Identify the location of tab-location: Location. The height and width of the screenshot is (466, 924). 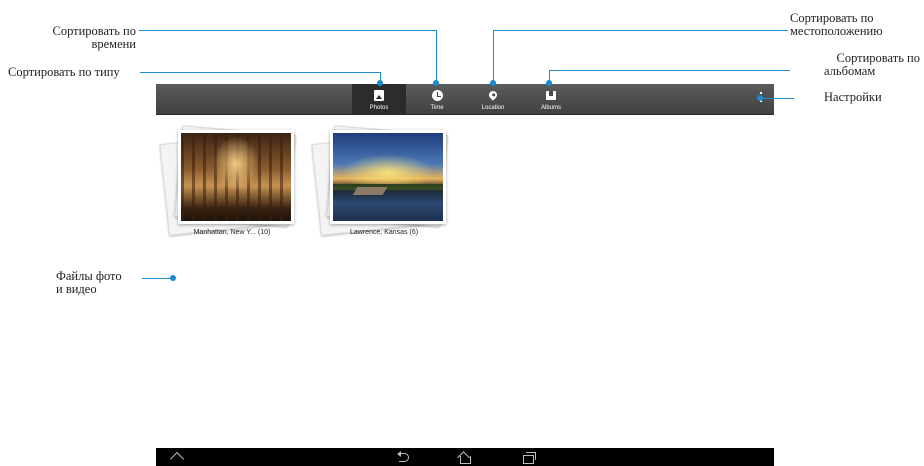
(493, 99).